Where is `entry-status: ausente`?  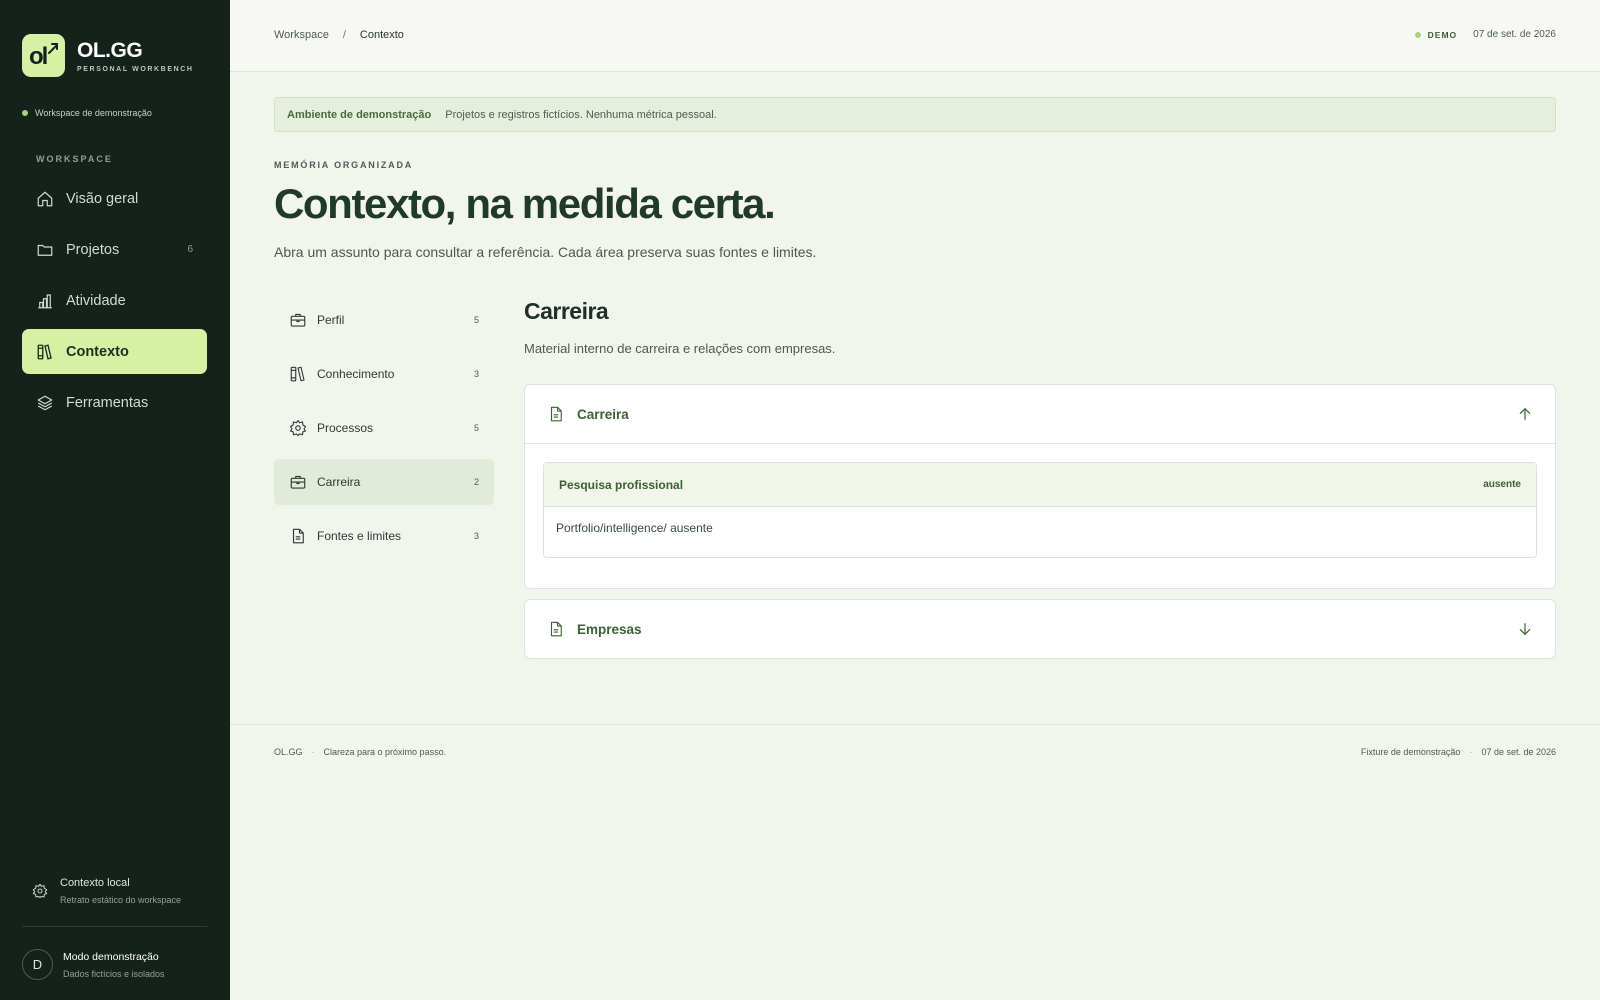 entry-status: ausente is located at coordinates (1502, 484).